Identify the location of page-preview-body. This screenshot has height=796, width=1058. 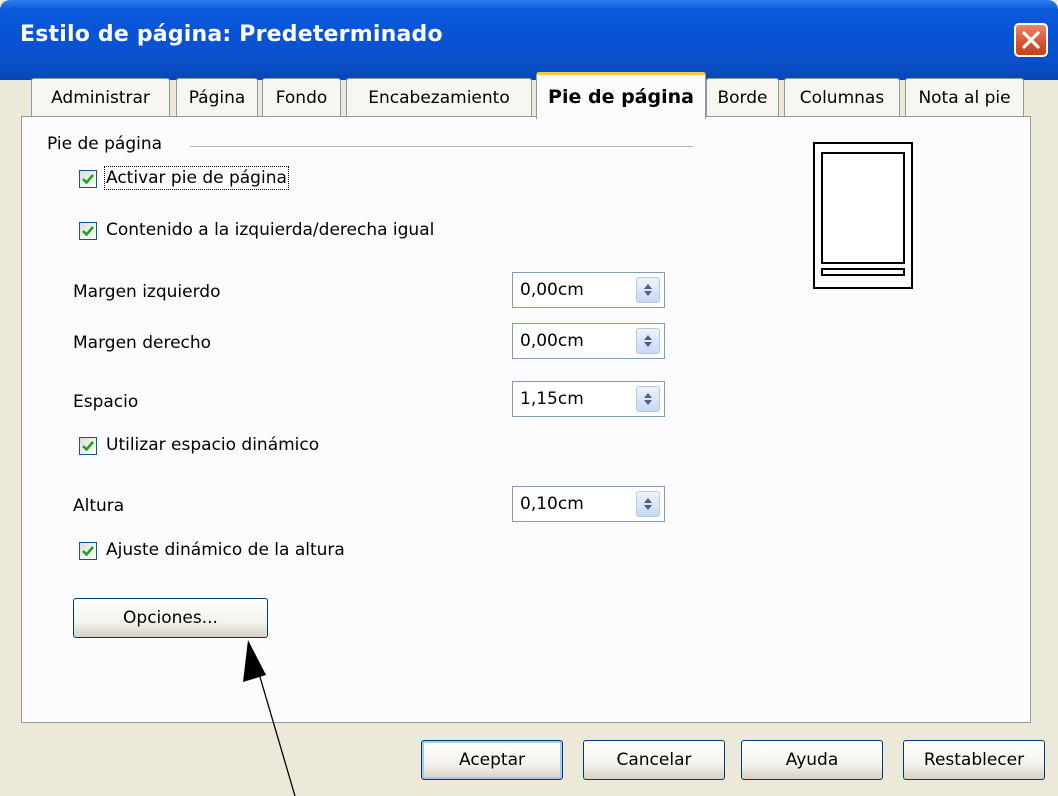
(863, 208).